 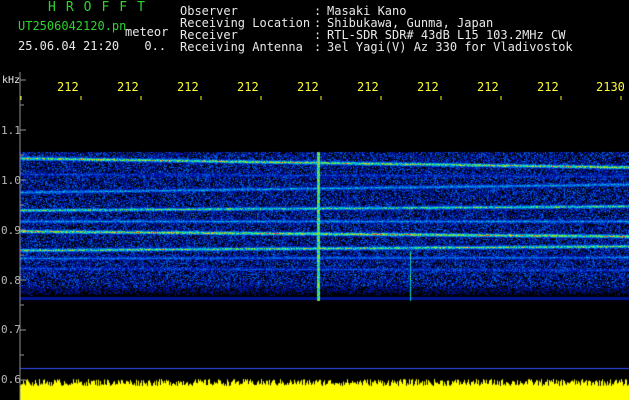 I want to click on time-tick-label: 2130, so click(x=610, y=87).